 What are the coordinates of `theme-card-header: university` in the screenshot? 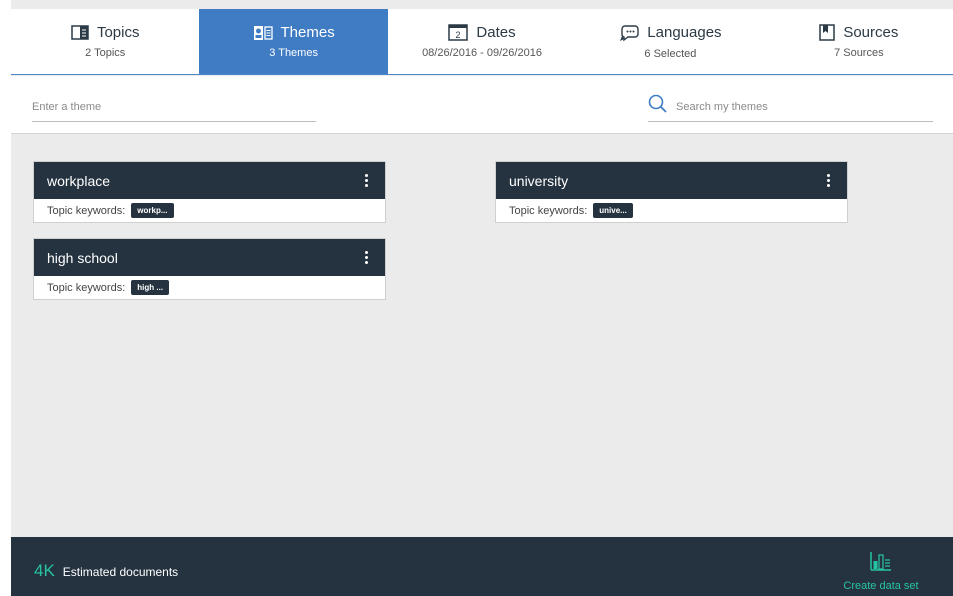 It's located at (671, 180).